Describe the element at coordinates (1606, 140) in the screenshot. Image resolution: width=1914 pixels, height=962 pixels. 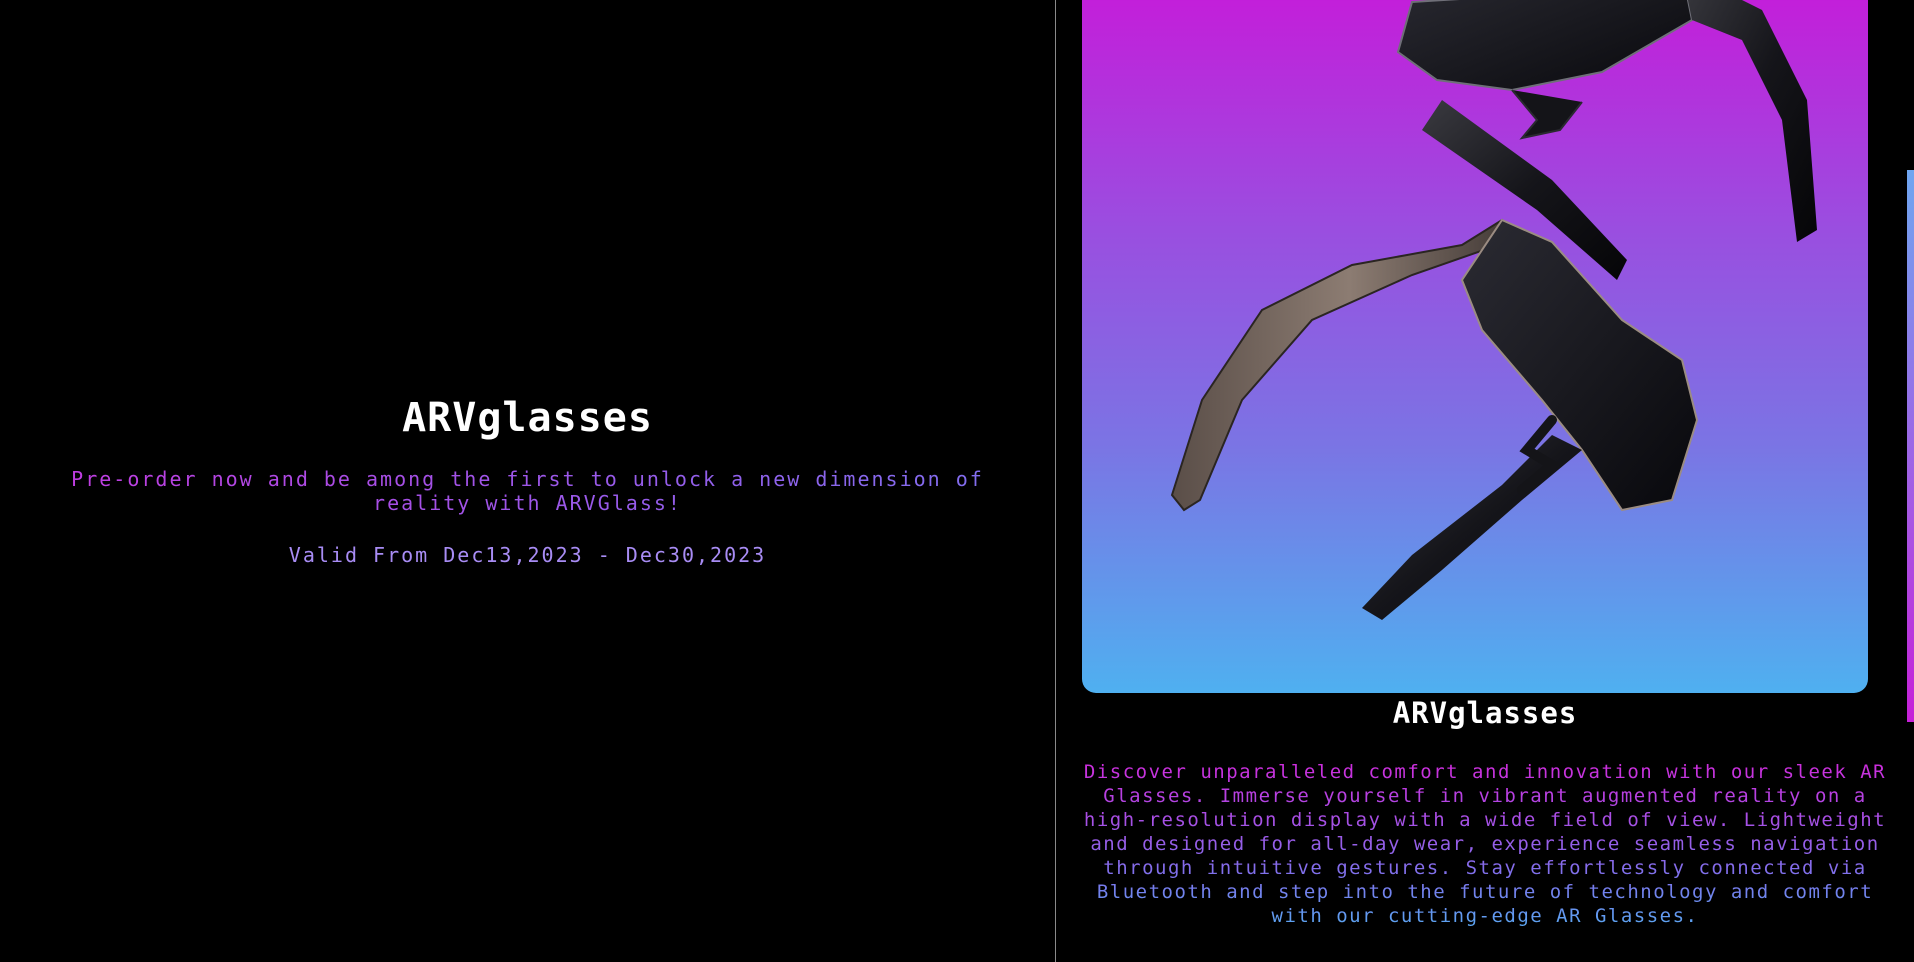
I see `glasses-upper` at that location.